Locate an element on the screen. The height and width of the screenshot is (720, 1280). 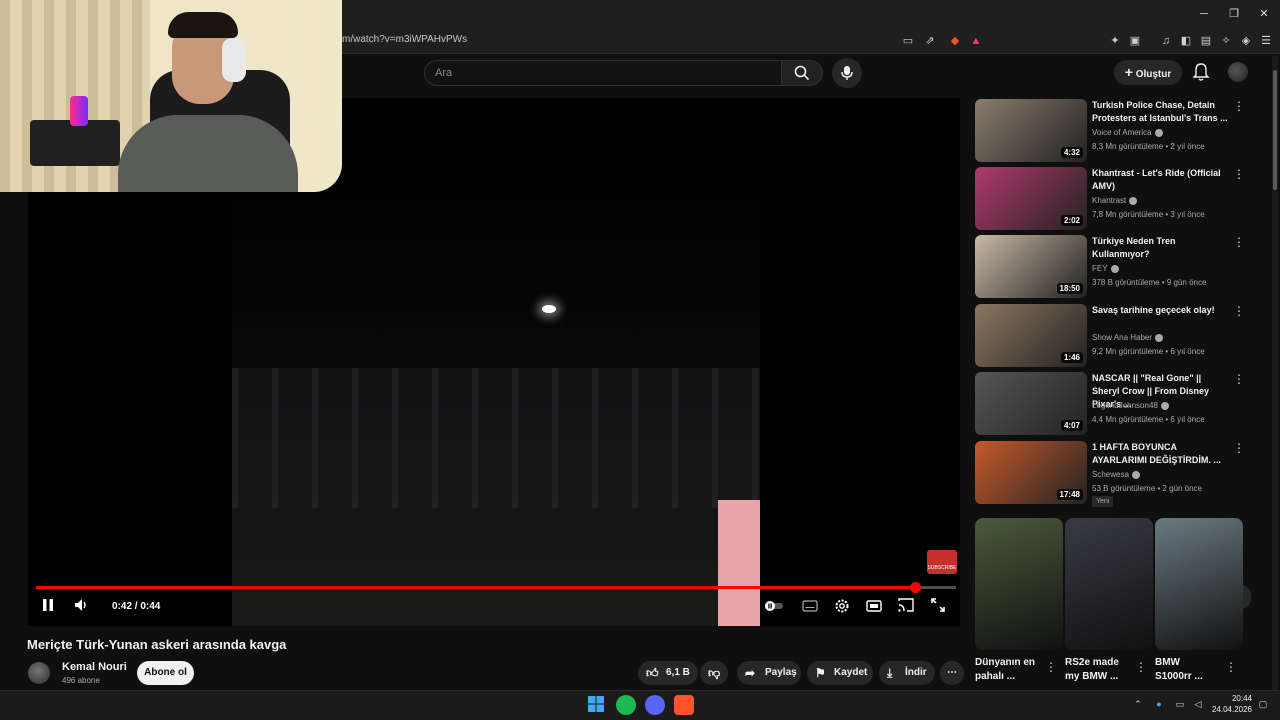
create-button: + Oluştur is located at coordinates (1148, 72).